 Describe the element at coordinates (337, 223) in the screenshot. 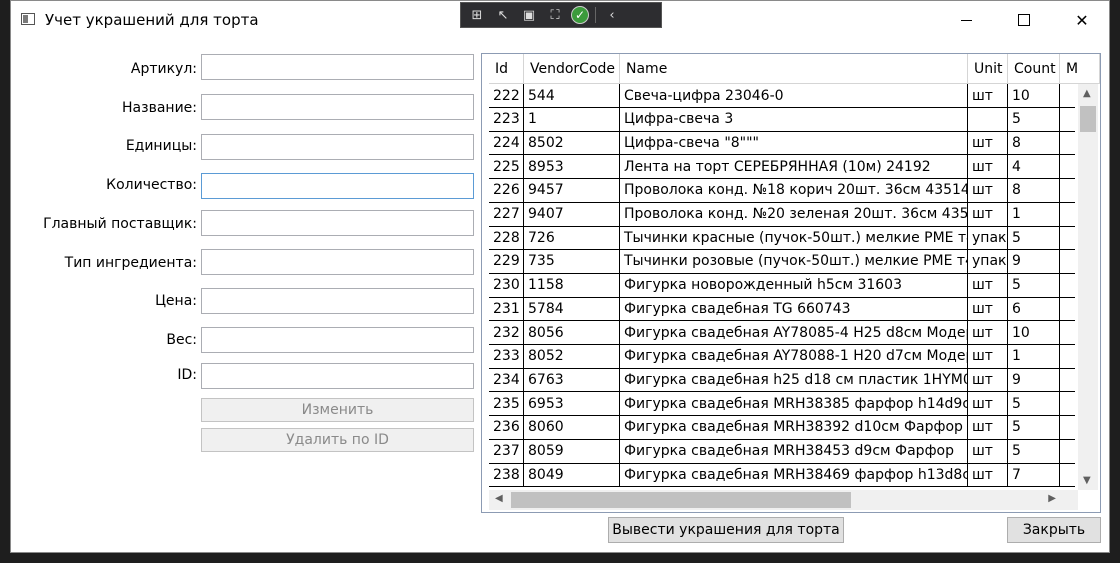

I see `supplier-input` at that location.